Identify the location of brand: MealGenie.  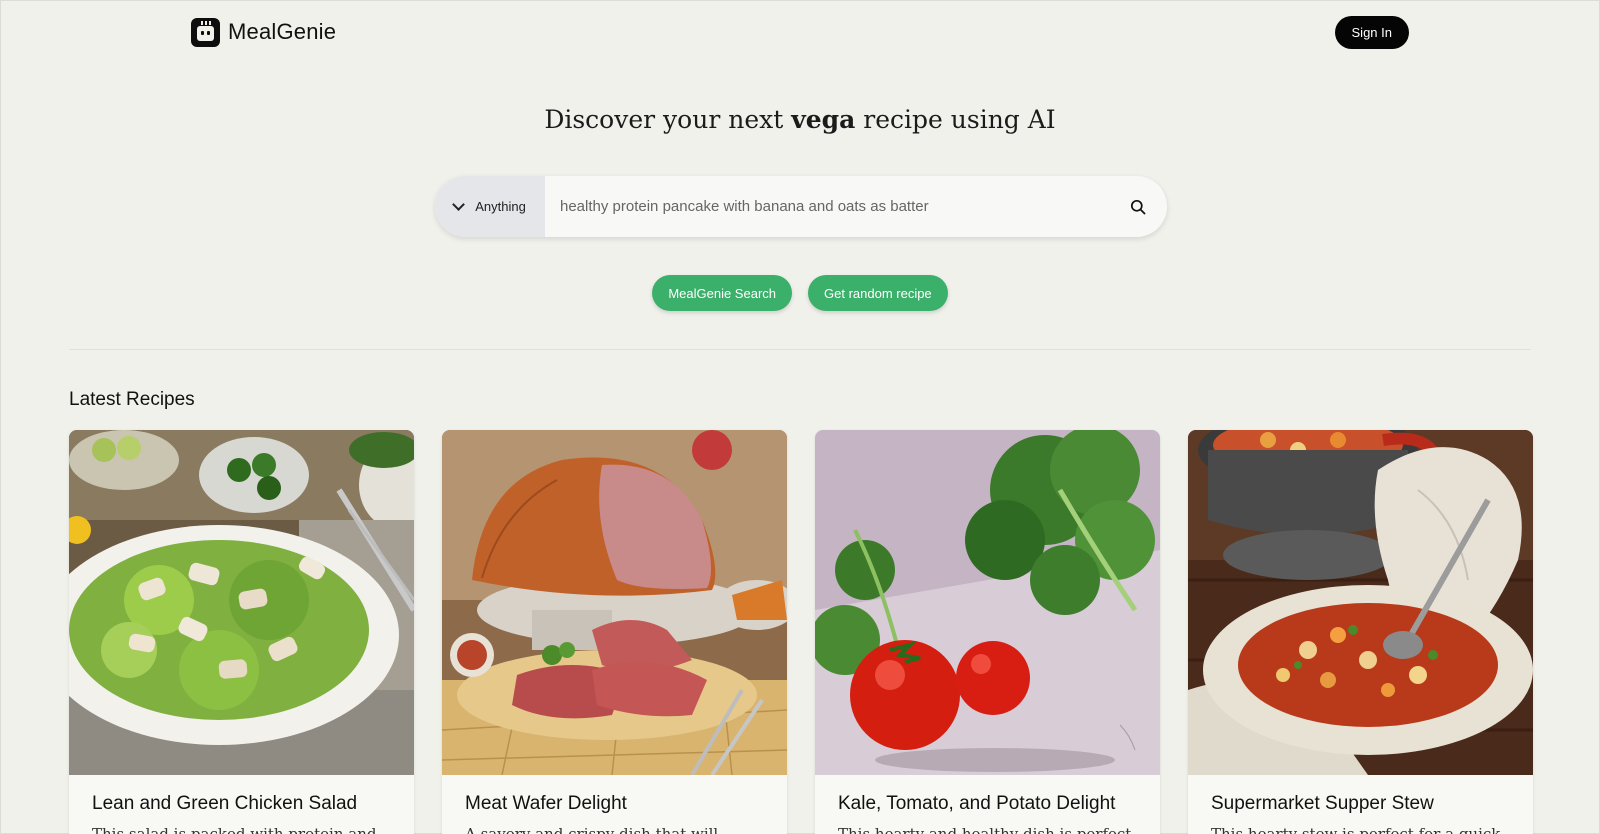
(264, 32).